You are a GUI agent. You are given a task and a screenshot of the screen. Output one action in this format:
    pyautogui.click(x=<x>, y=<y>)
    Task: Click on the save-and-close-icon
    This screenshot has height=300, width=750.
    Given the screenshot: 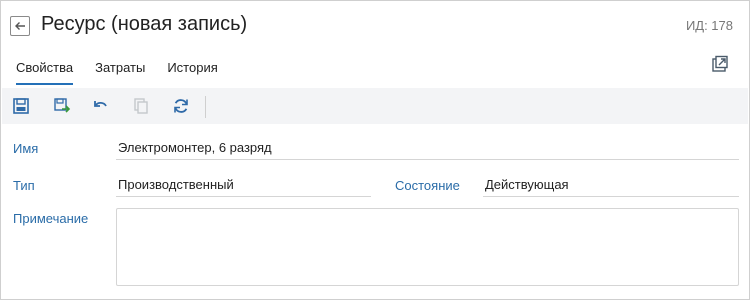 What is the action you would take?
    pyautogui.click(x=62, y=105)
    